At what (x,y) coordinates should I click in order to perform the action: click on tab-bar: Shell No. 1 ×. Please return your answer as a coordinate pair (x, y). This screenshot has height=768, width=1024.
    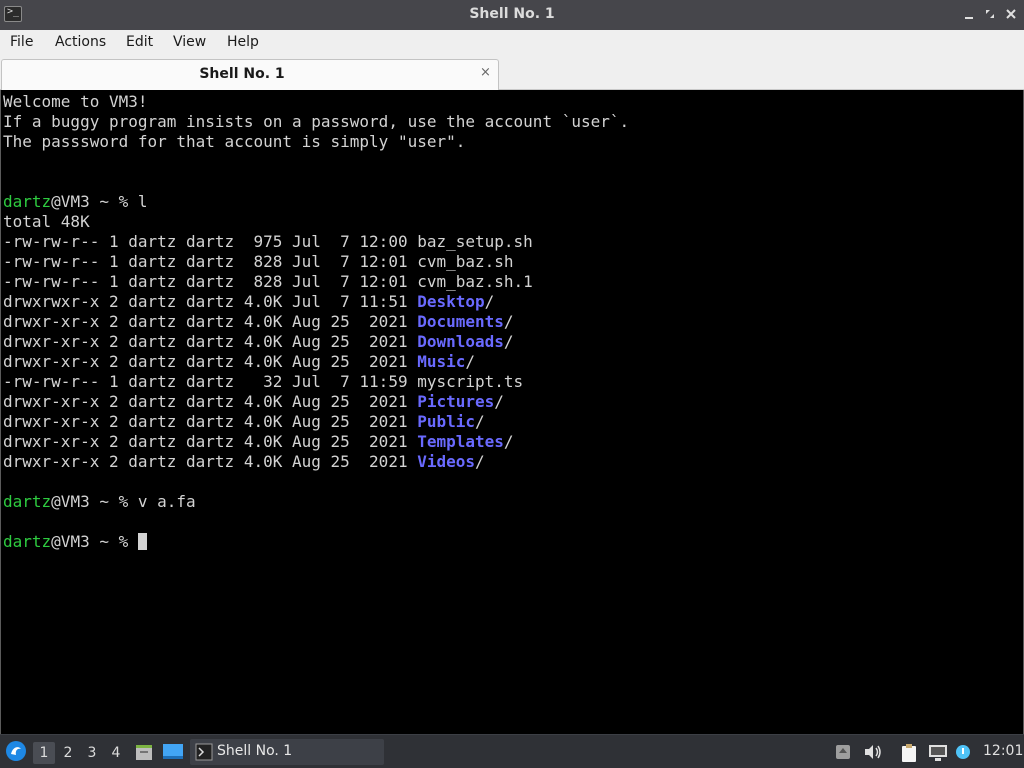
    Looking at the image, I should click on (512, 73).